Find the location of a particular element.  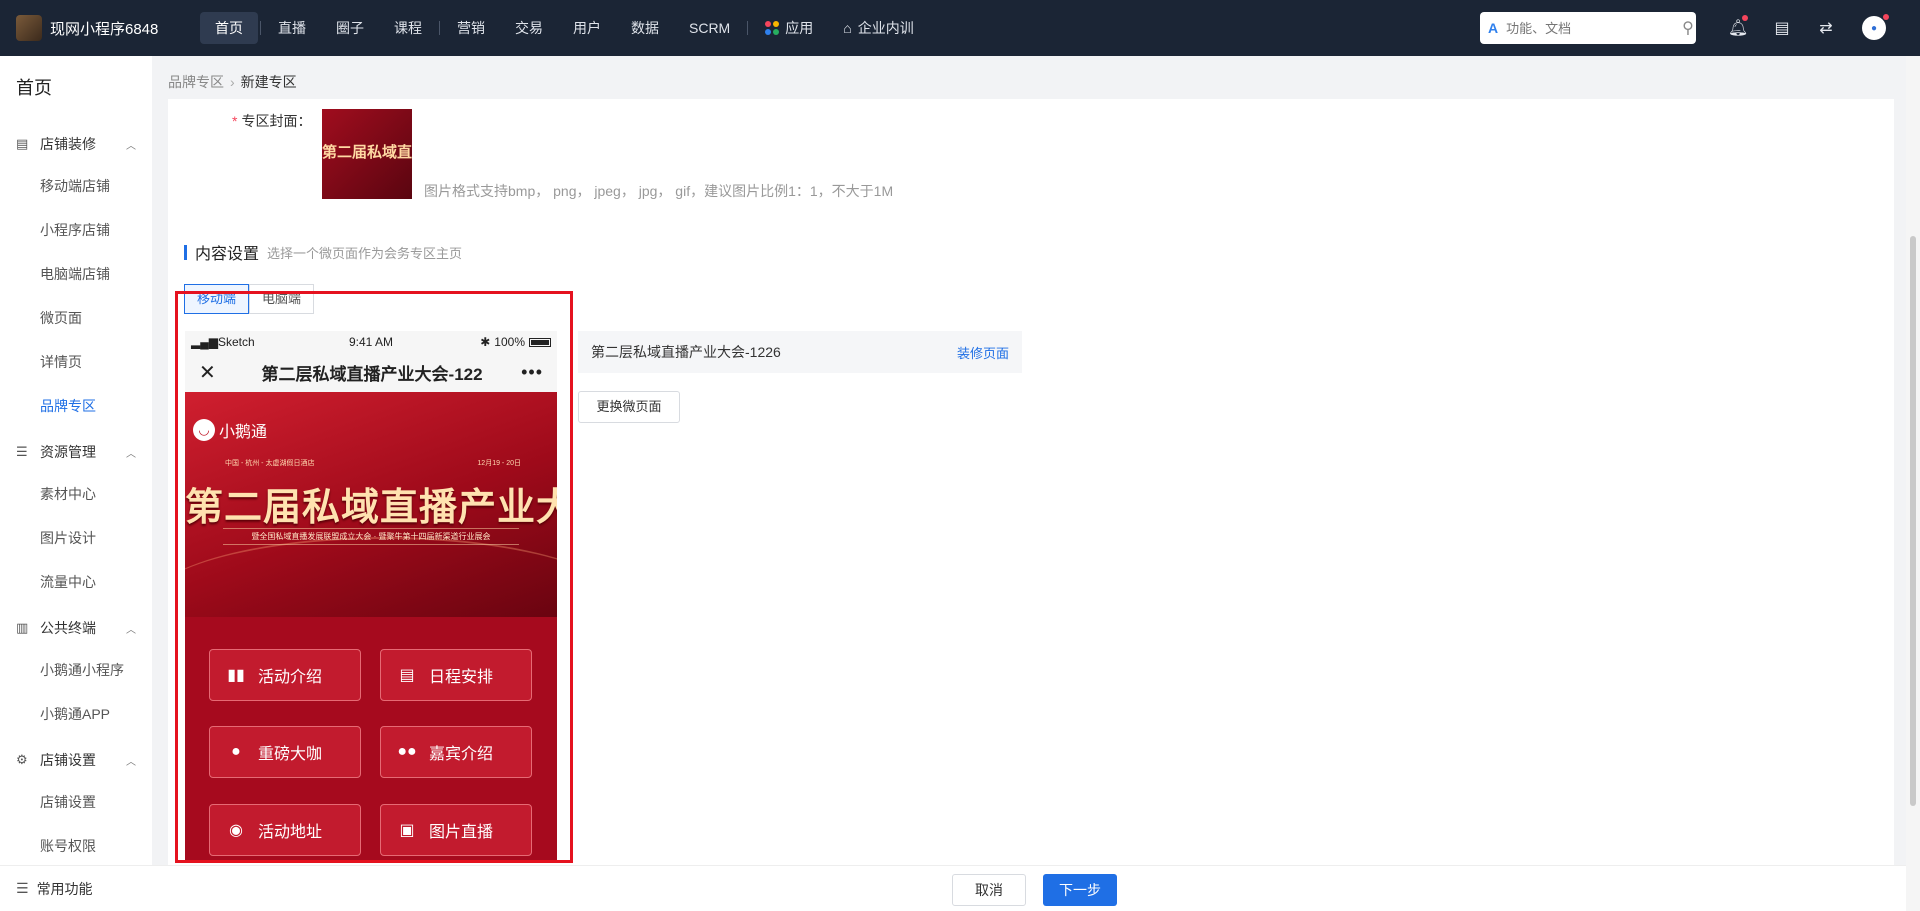

nav-course: 课程 is located at coordinates (408, 28).